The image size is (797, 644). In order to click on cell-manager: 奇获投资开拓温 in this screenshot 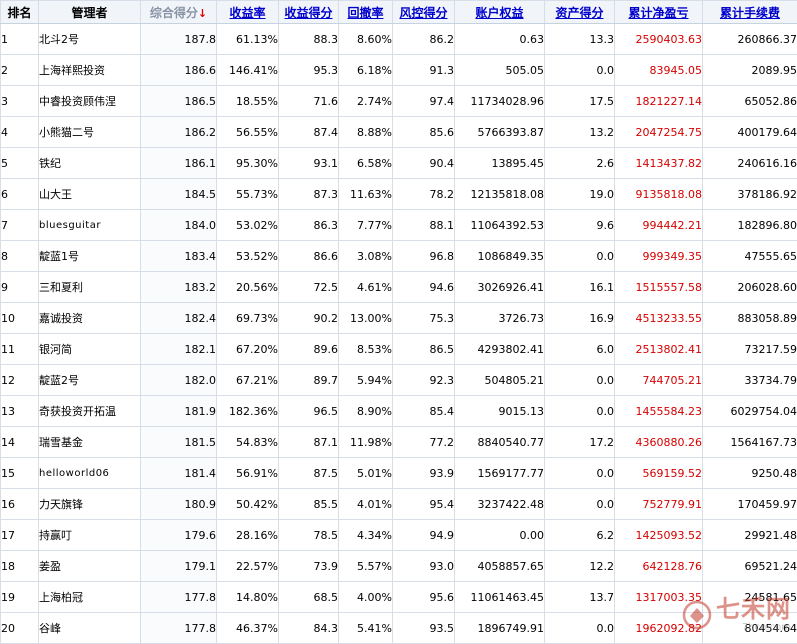, I will do `click(90, 411)`.